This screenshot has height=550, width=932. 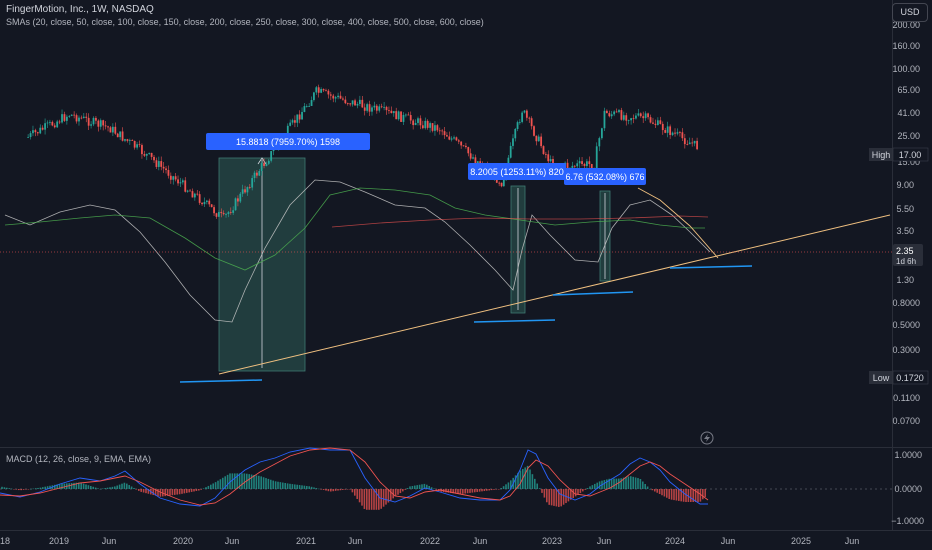 What do you see at coordinates (80, 9) in the screenshot?
I see `chart-title: FingerMotion, Inc., 1W, NASDAQ` at bounding box center [80, 9].